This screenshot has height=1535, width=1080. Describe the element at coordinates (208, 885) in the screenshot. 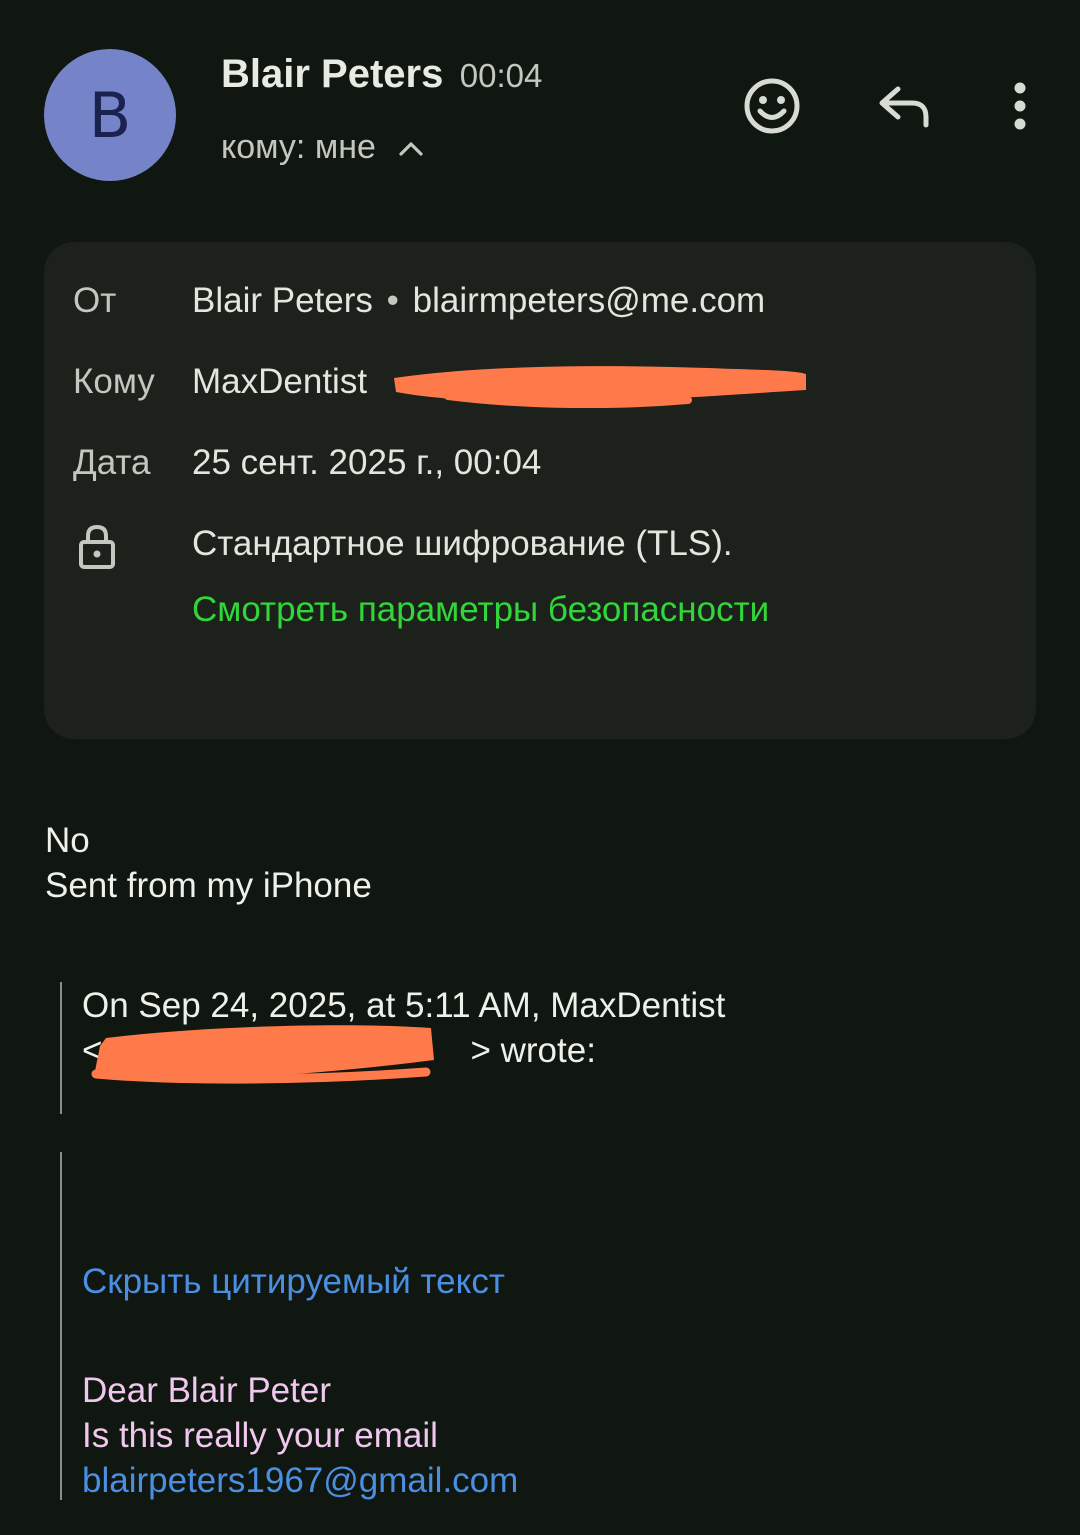

I see `signature-line: Sent from my iPhone` at that location.